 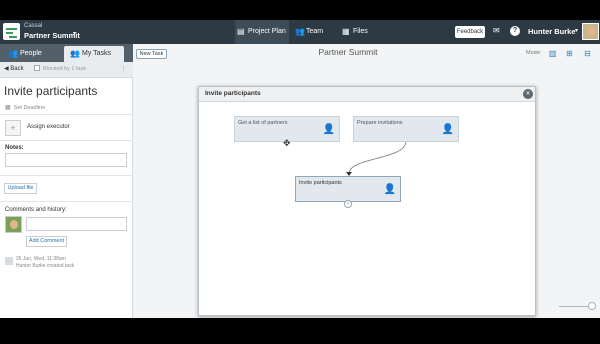 What do you see at coordinates (8, 108) in the screenshot?
I see `calendar-icon: ▦` at bounding box center [8, 108].